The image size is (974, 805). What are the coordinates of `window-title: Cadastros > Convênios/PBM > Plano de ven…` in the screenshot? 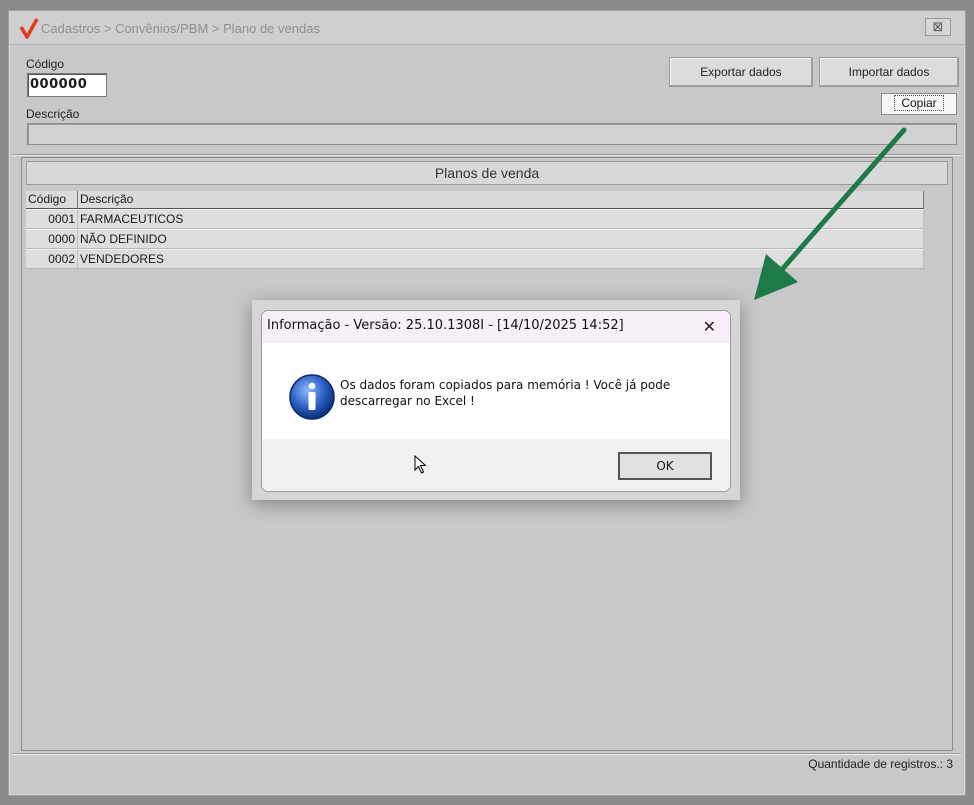 It's located at (180, 28).